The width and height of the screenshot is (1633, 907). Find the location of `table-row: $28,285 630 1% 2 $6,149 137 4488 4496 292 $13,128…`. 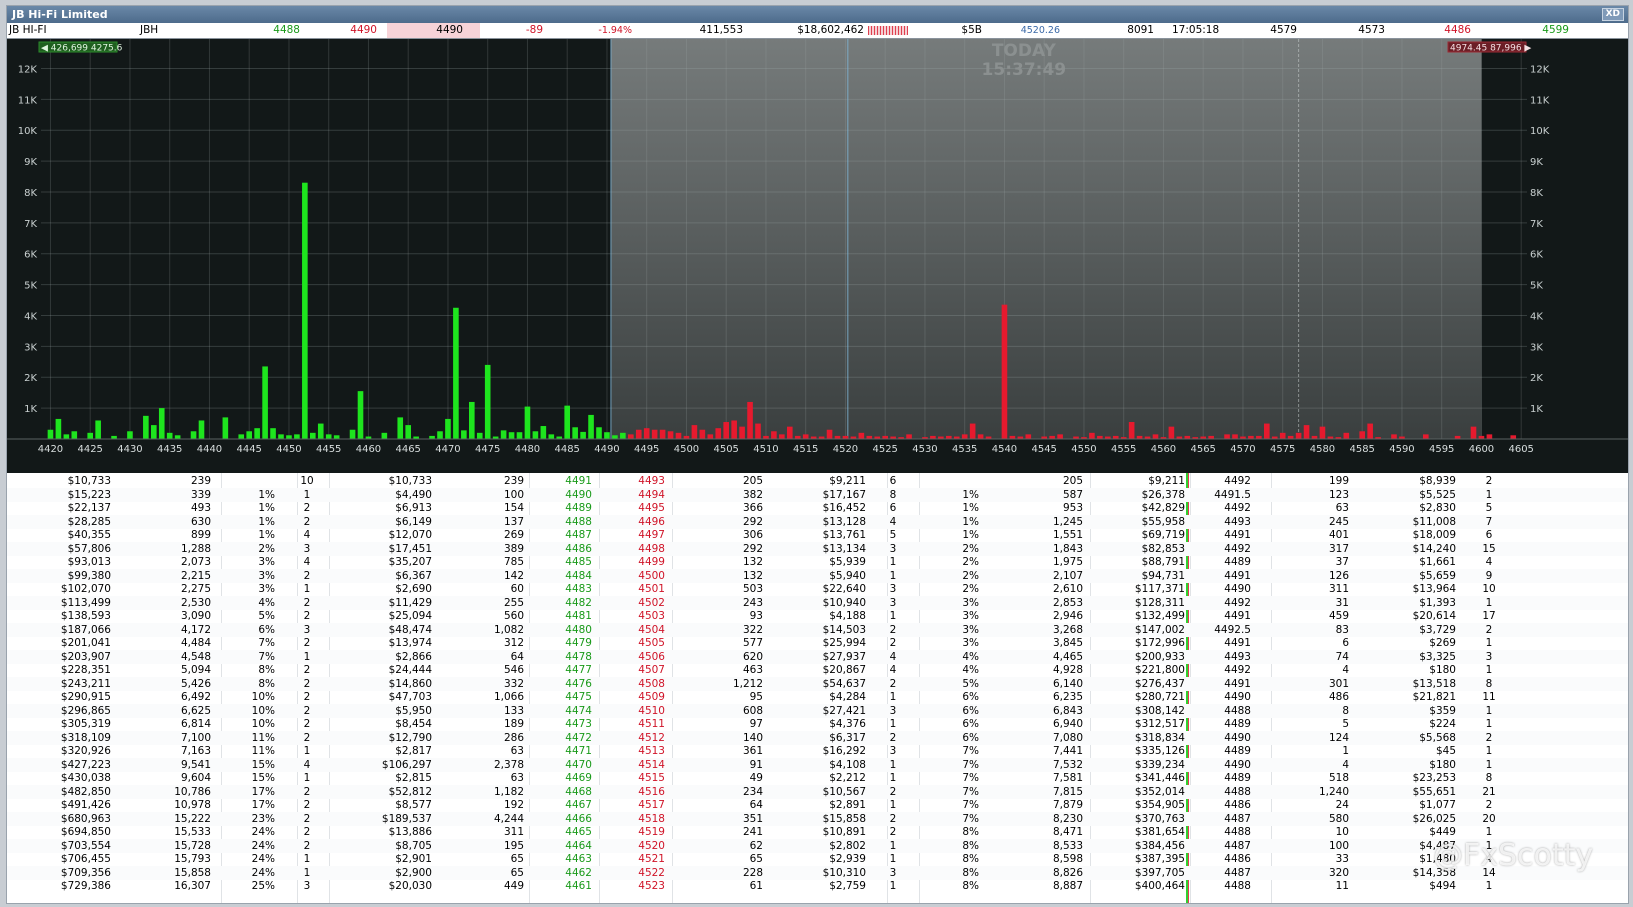

table-row: $28,285 630 1% 2 $6,149 137 4488 4496 292 $13,128… is located at coordinates (817, 521).